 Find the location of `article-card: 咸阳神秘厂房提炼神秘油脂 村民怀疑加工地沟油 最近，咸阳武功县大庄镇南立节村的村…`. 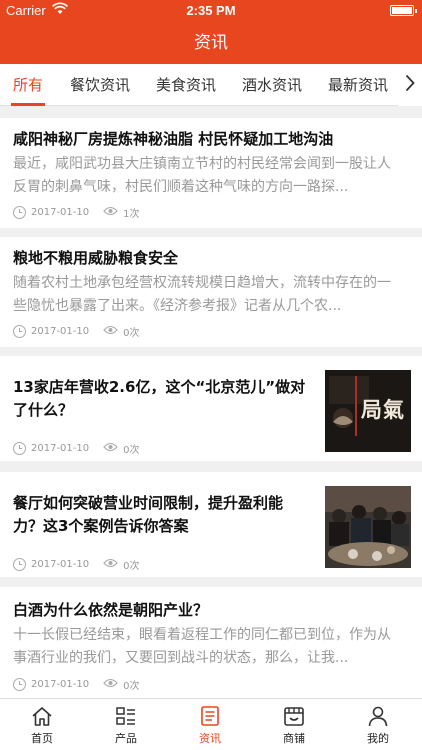

article-card: 咸阳神秘厂房提炼神秘油脂 村民怀疑加工地沟油 最近，咸阳武功县大庄镇南立节村的村… is located at coordinates (211, 173).